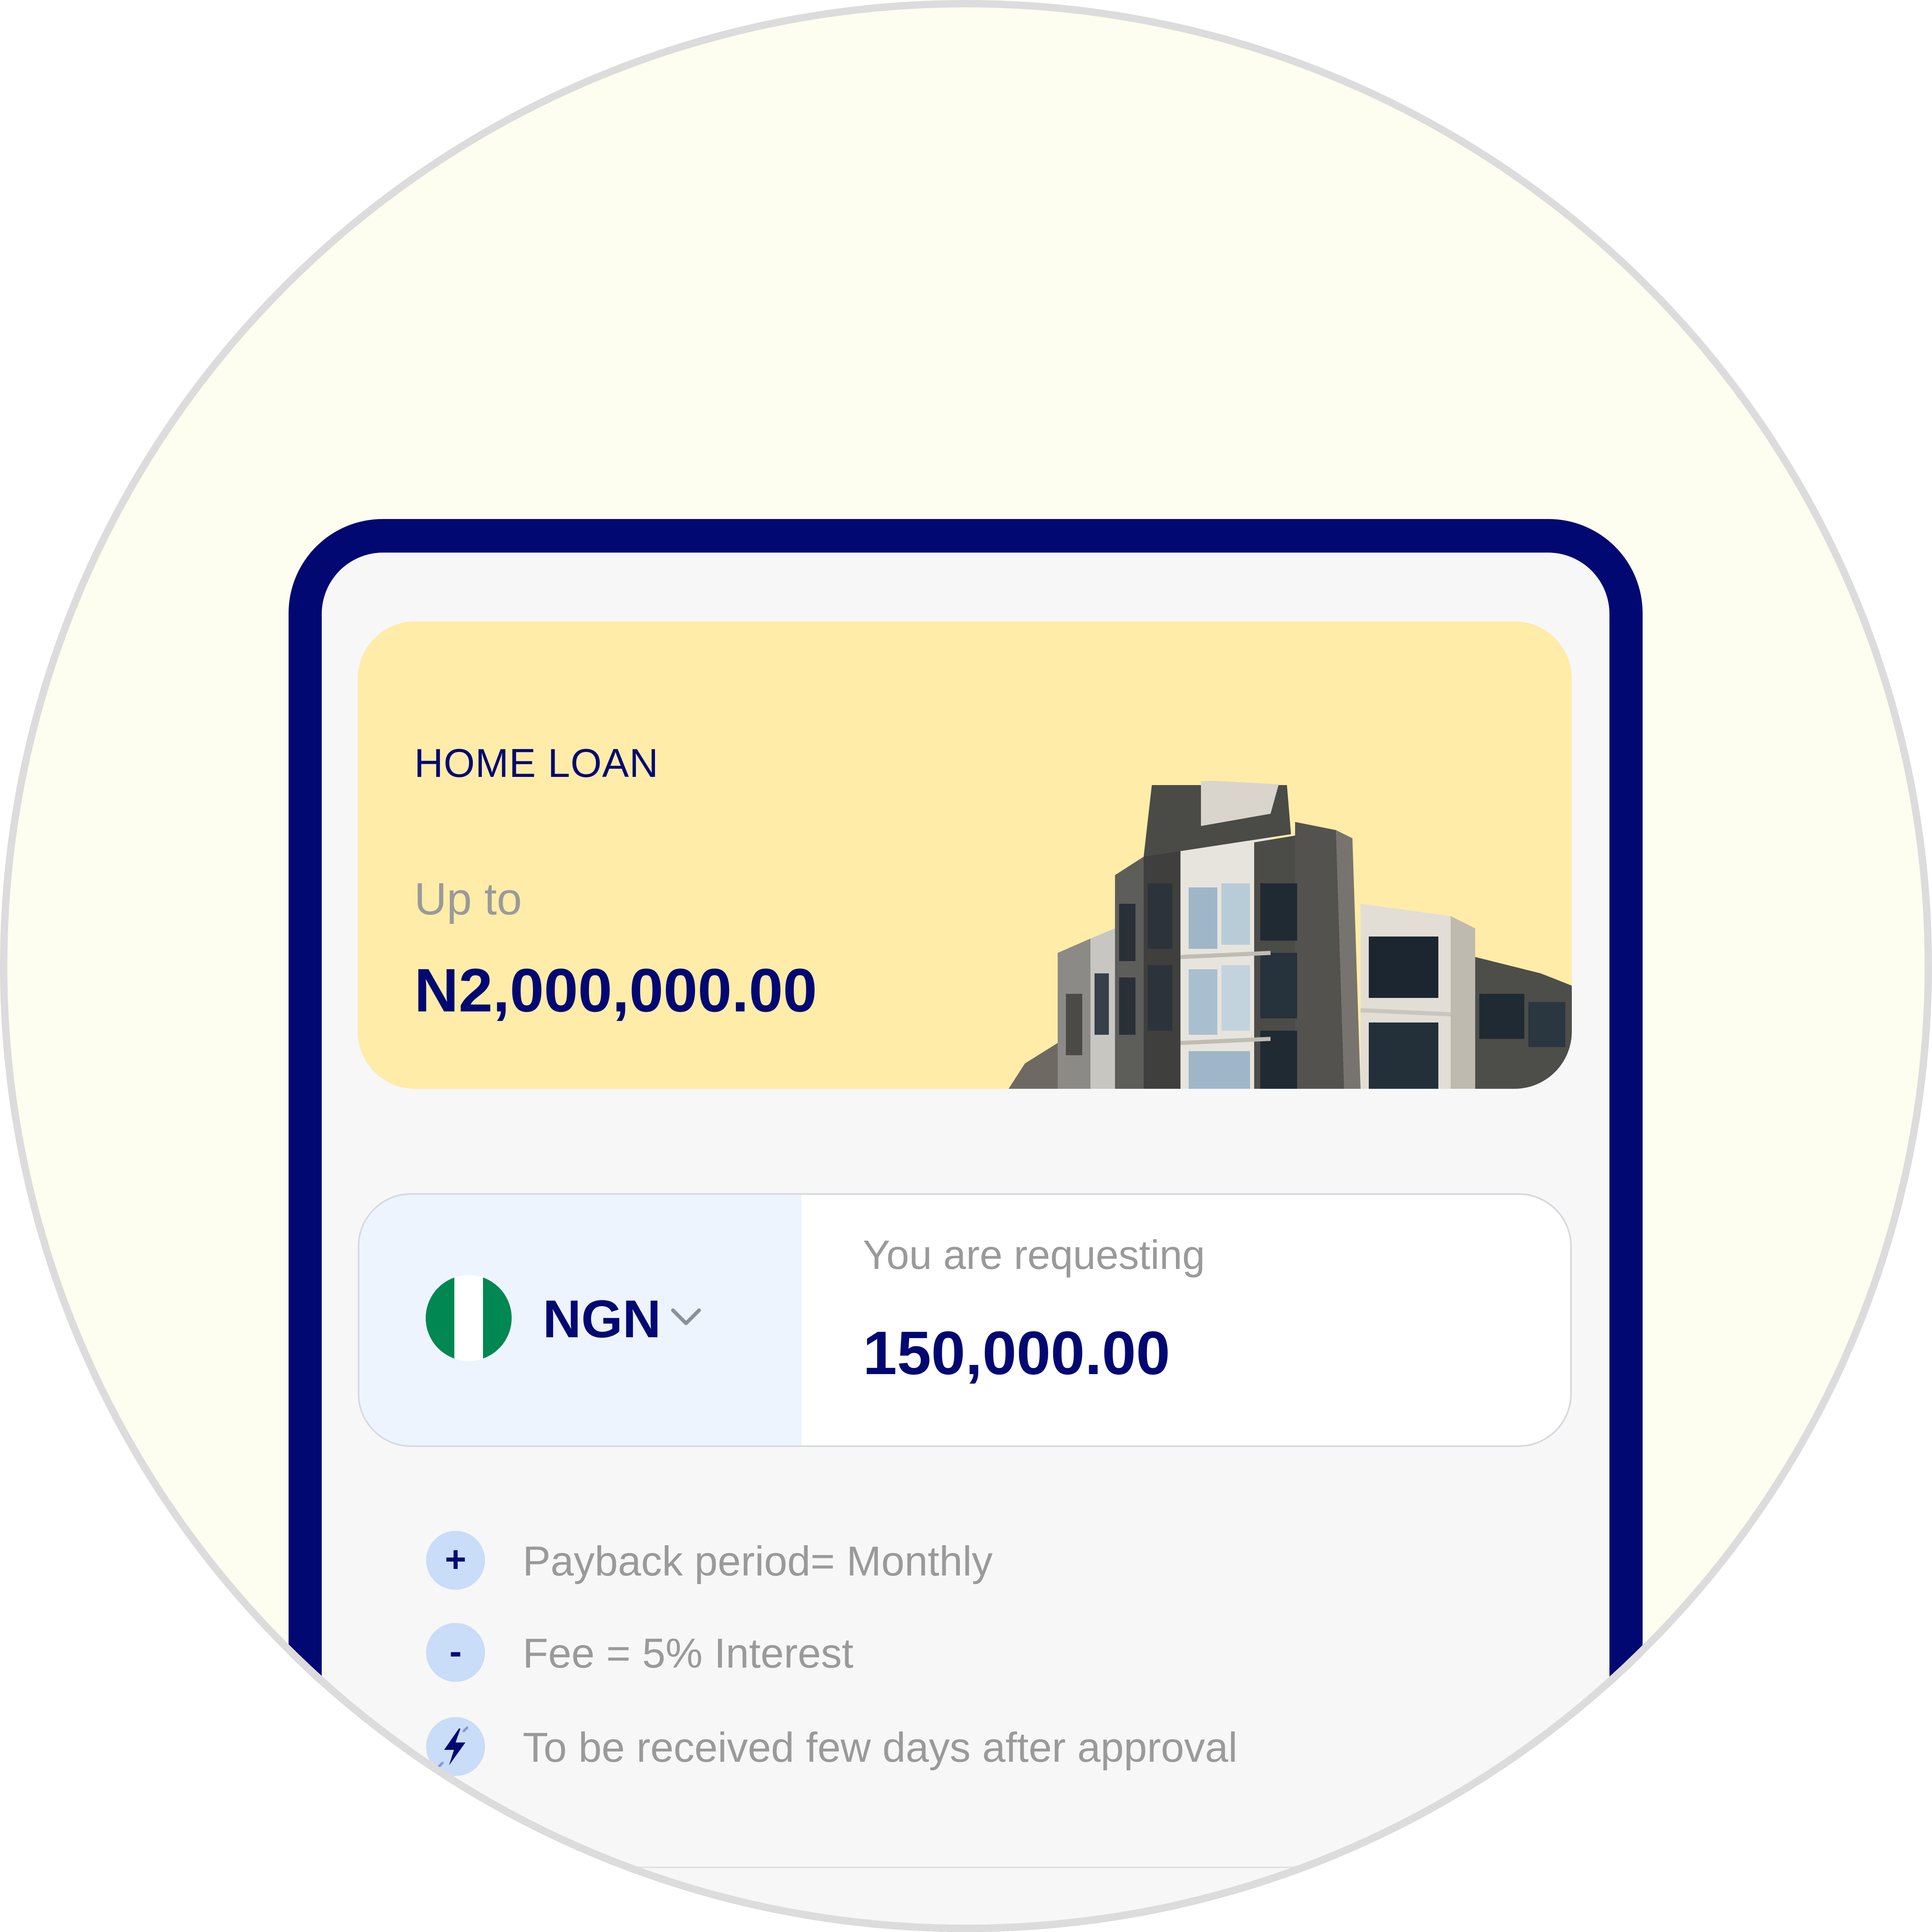 Image resolution: width=1932 pixels, height=1932 pixels. I want to click on info-text-payback: Payback period= Monthly, so click(758, 1561).